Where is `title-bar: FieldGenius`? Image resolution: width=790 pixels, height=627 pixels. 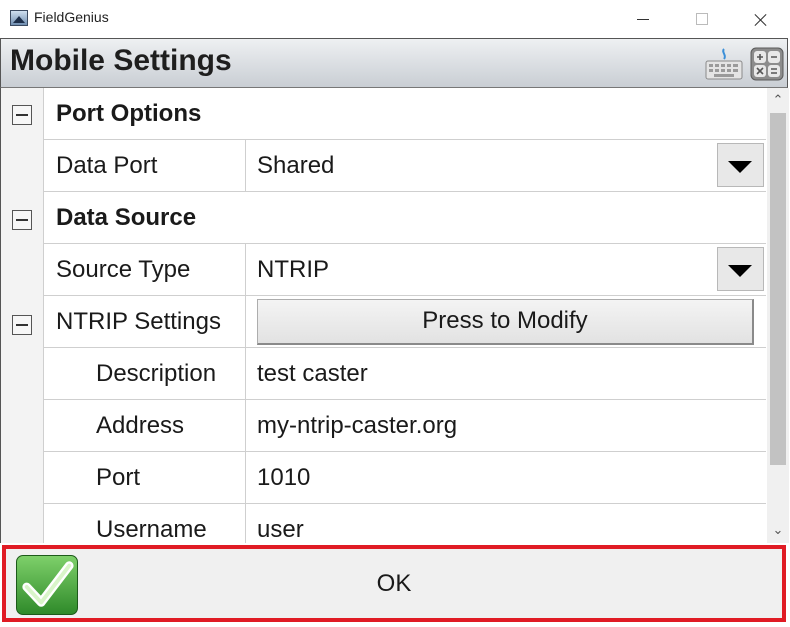 title-bar: FieldGenius is located at coordinates (395, 19).